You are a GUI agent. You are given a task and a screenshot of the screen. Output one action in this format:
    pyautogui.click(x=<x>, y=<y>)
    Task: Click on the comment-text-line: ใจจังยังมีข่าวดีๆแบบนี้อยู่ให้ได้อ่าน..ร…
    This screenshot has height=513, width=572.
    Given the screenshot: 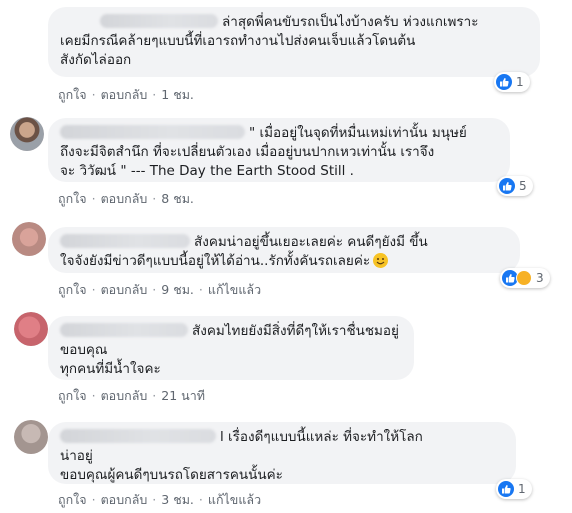 What is the action you would take?
    pyautogui.click(x=215, y=261)
    